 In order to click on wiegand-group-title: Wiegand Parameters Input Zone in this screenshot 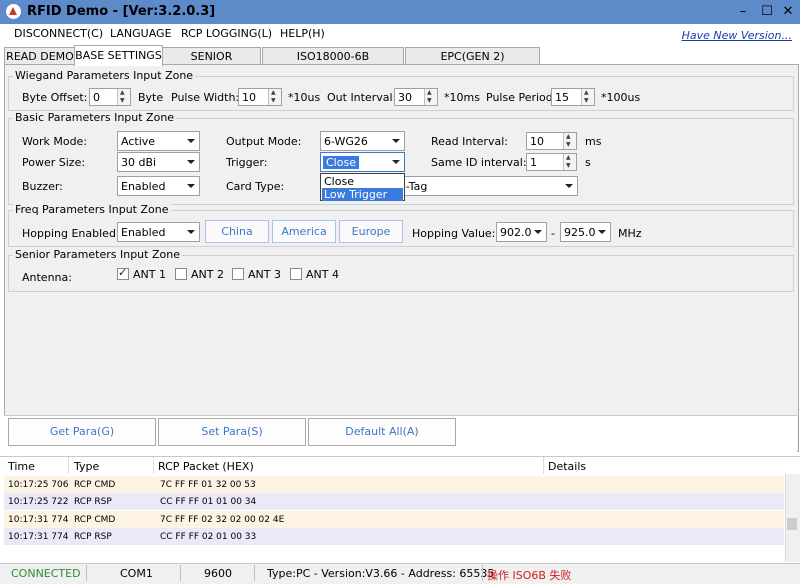, I will do `click(104, 75)`.